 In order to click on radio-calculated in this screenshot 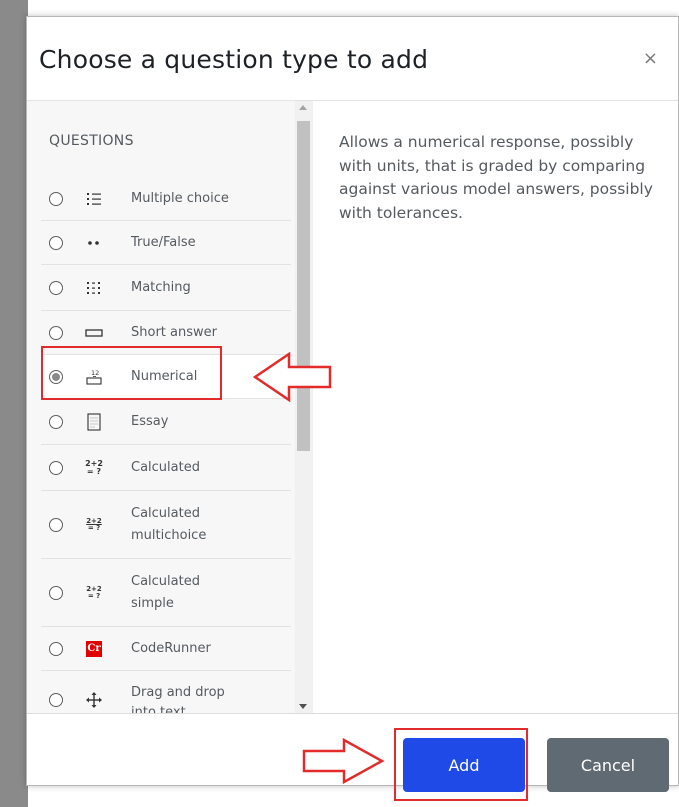, I will do `click(56, 468)`.